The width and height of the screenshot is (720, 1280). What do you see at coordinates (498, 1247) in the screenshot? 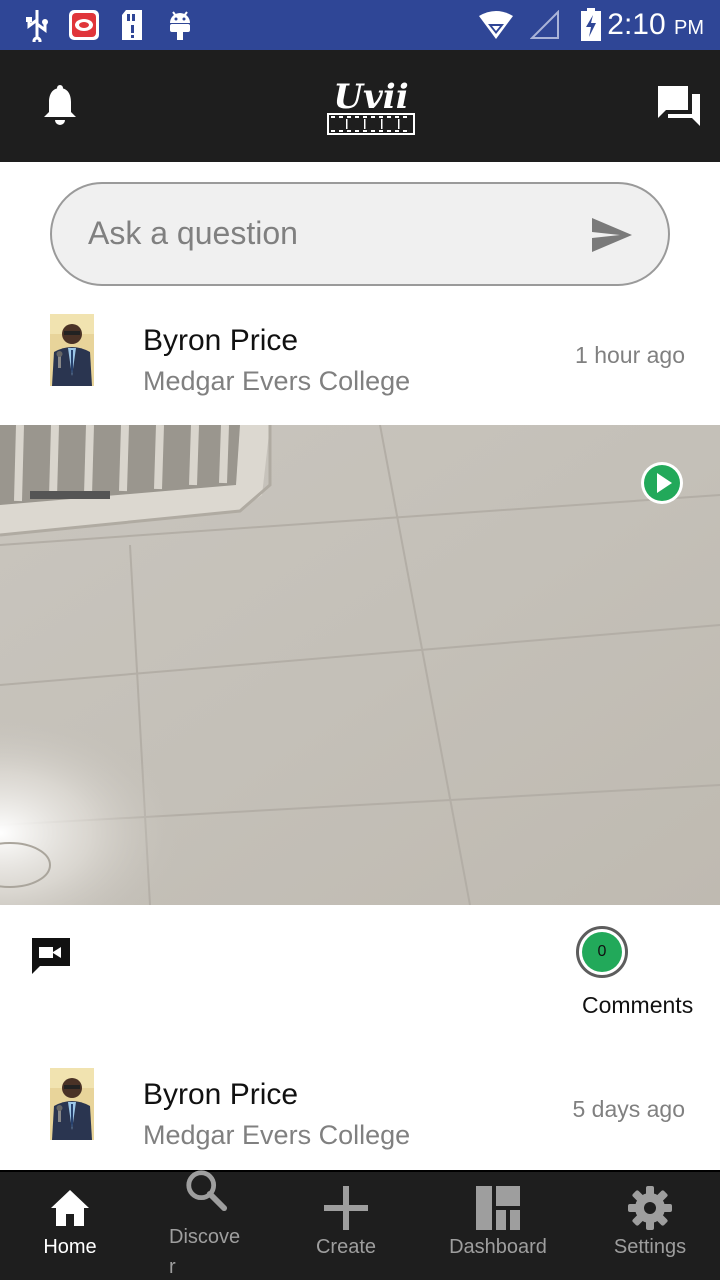
I see `nav-dashboard-label: Dashboard` at bounding box center [498, 1247].